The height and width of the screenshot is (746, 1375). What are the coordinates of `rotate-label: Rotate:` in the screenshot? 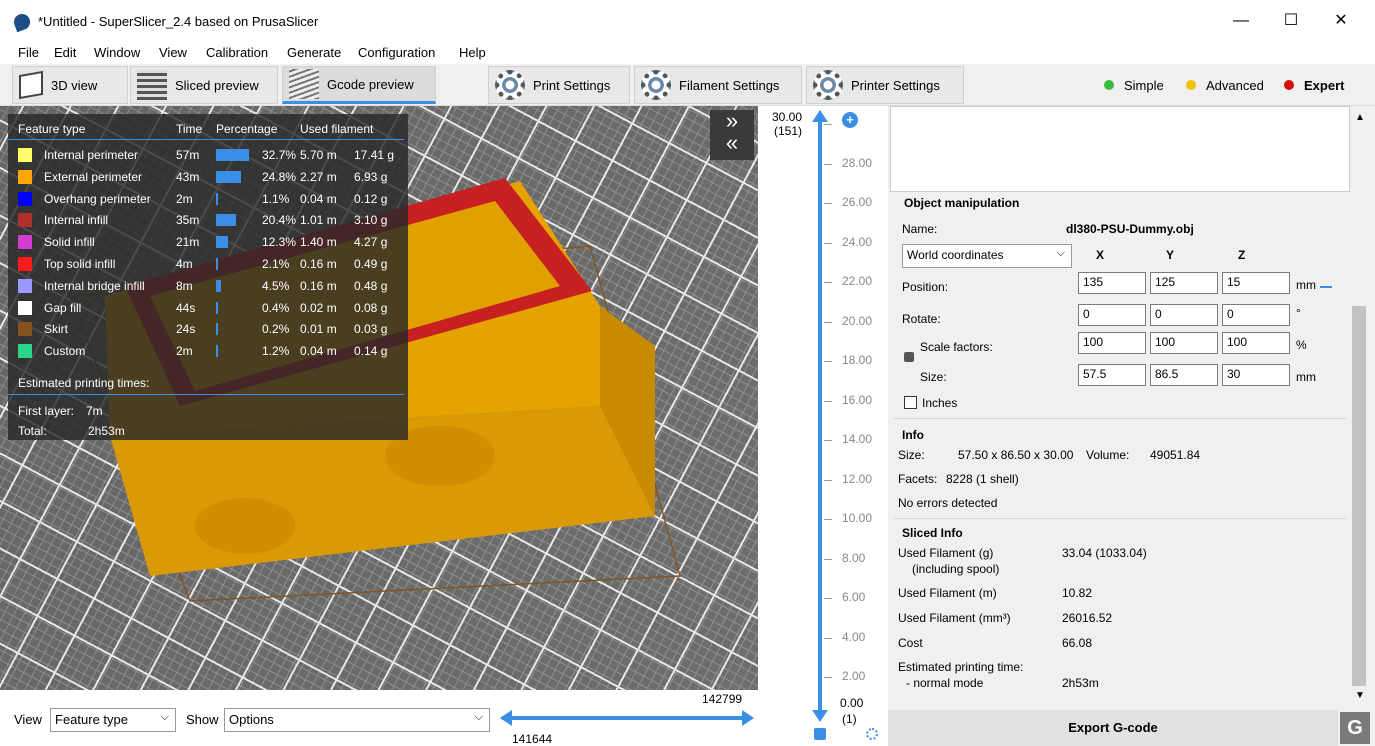 It's located at (921, 319).